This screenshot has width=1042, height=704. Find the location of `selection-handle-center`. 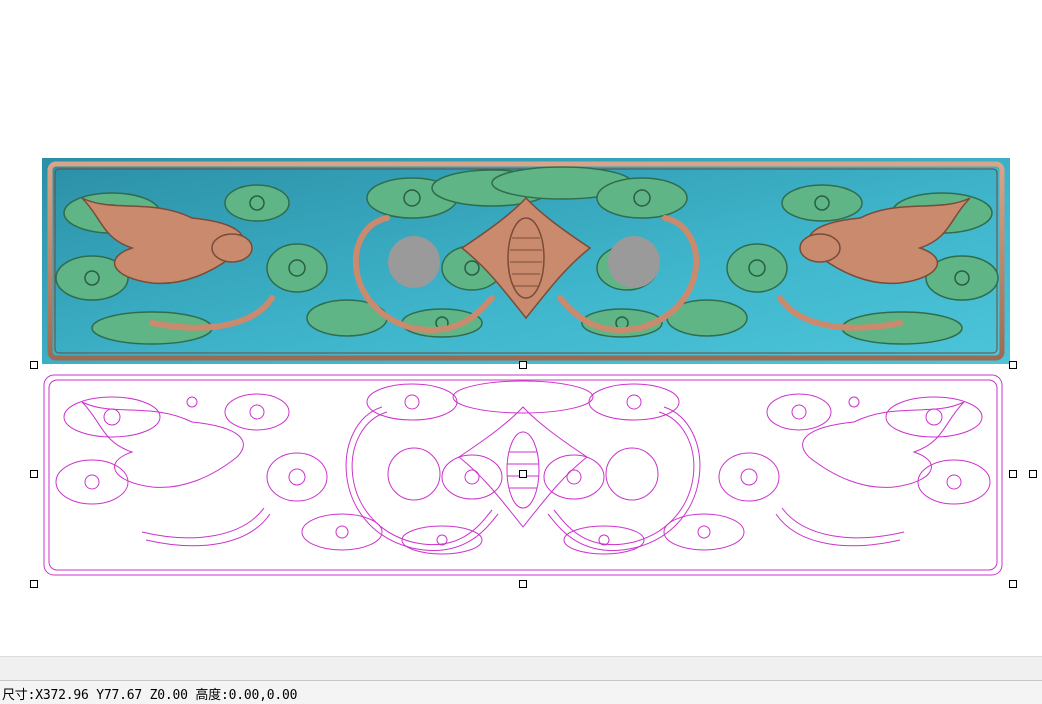

selection-handle-center is located at coordinates (523, 474).